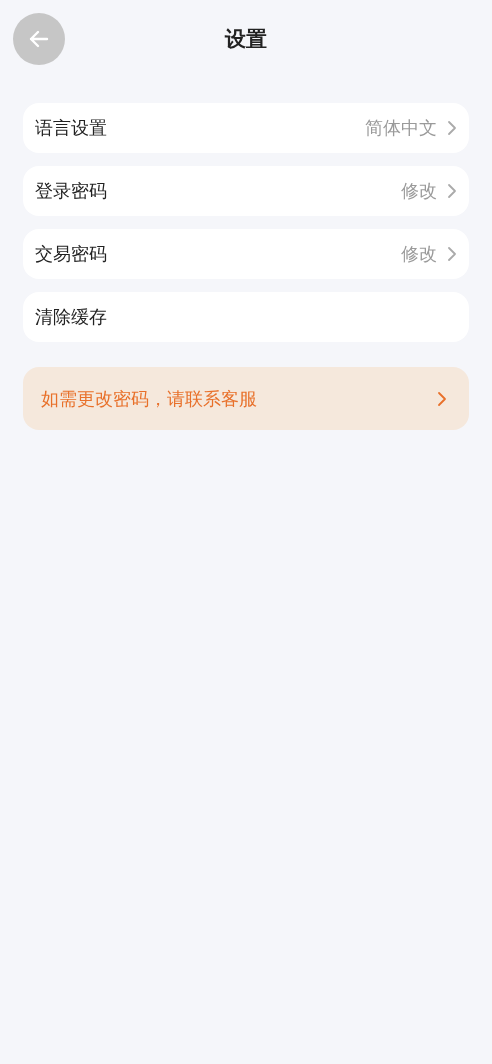 The height and width of the screenshot is (1064, 492). Describe the element at coordinates (246, 317) in the screenshot. I see `settings-row: 清除缓存` at that location.